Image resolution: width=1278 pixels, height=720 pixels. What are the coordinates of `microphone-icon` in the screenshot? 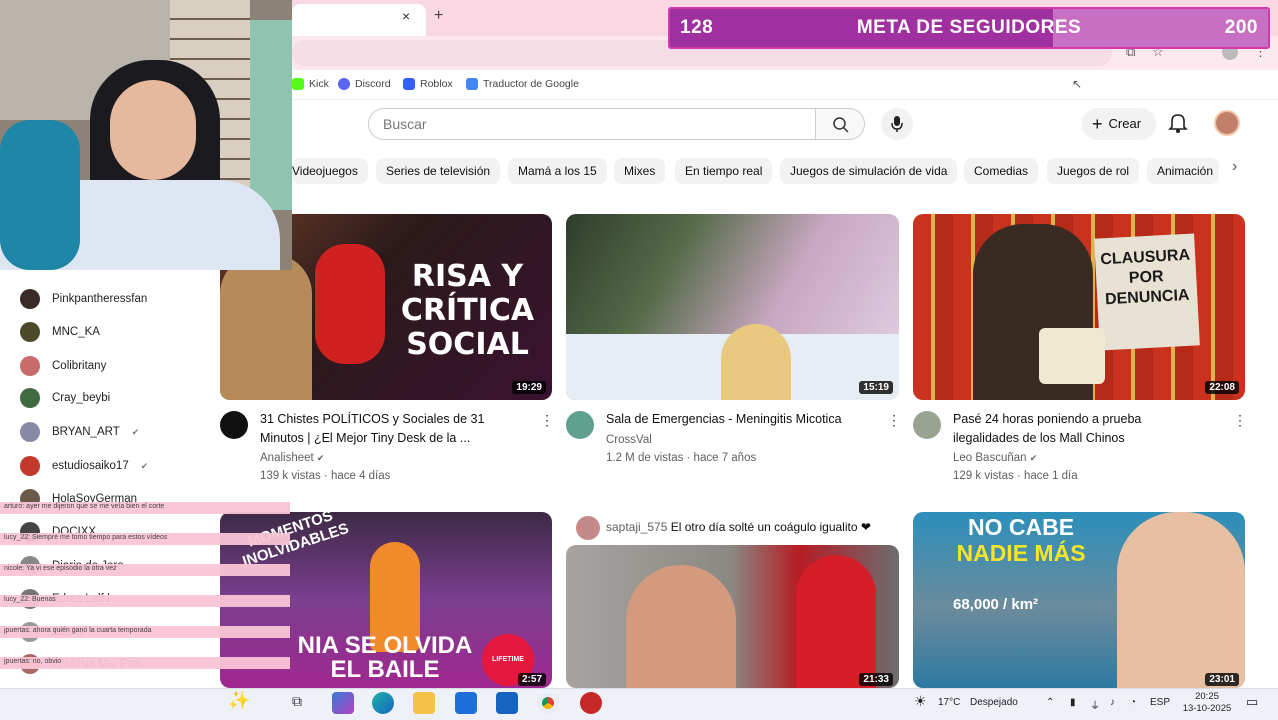 It's located at (897, 124).